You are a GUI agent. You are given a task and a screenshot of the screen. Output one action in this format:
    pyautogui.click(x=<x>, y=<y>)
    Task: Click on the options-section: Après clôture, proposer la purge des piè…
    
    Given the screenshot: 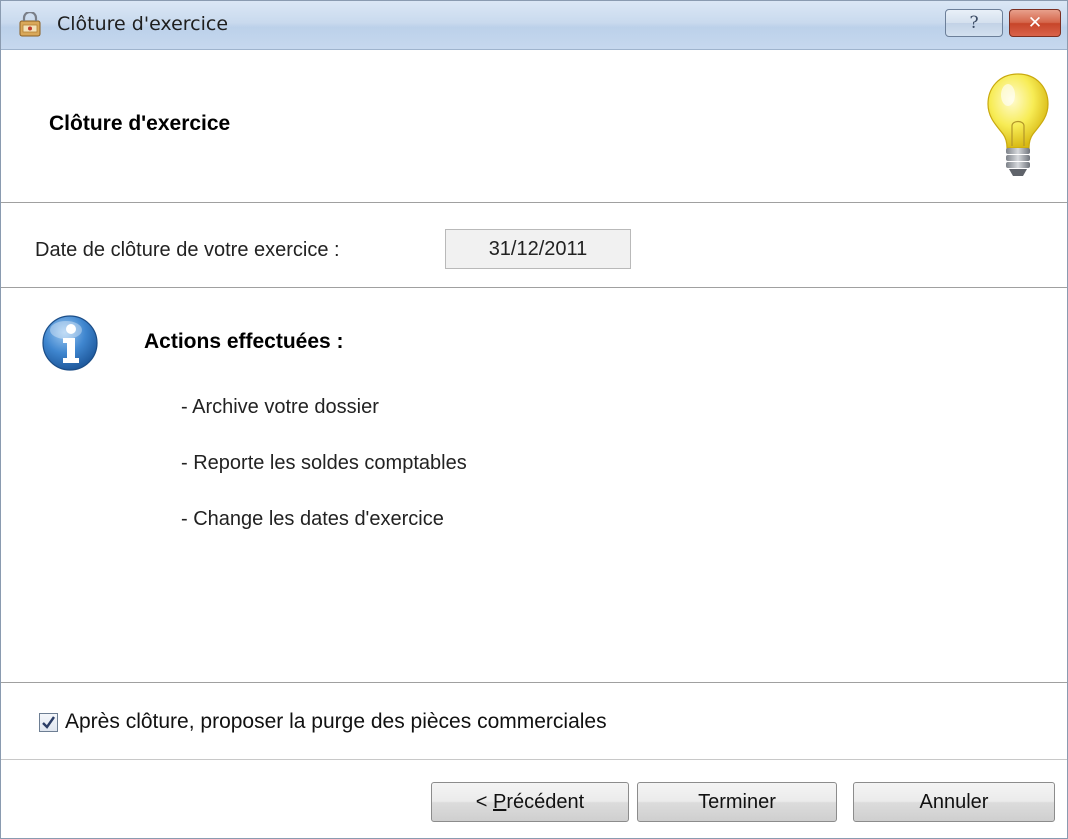 What is the action you would take?
    pyautogui.click(x=534, y=721)
    